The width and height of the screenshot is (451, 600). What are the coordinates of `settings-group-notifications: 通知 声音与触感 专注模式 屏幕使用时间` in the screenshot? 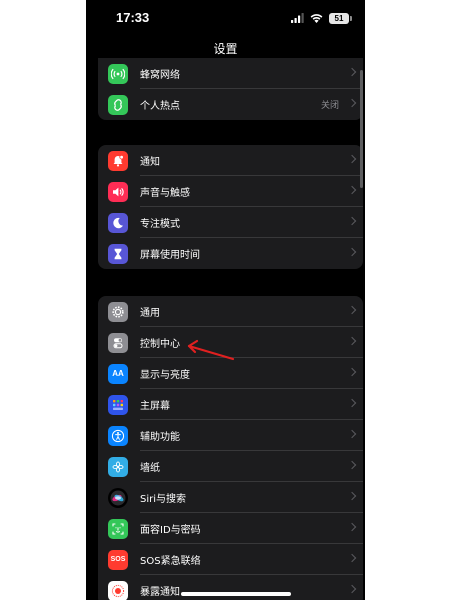 It's located at (230, 207).